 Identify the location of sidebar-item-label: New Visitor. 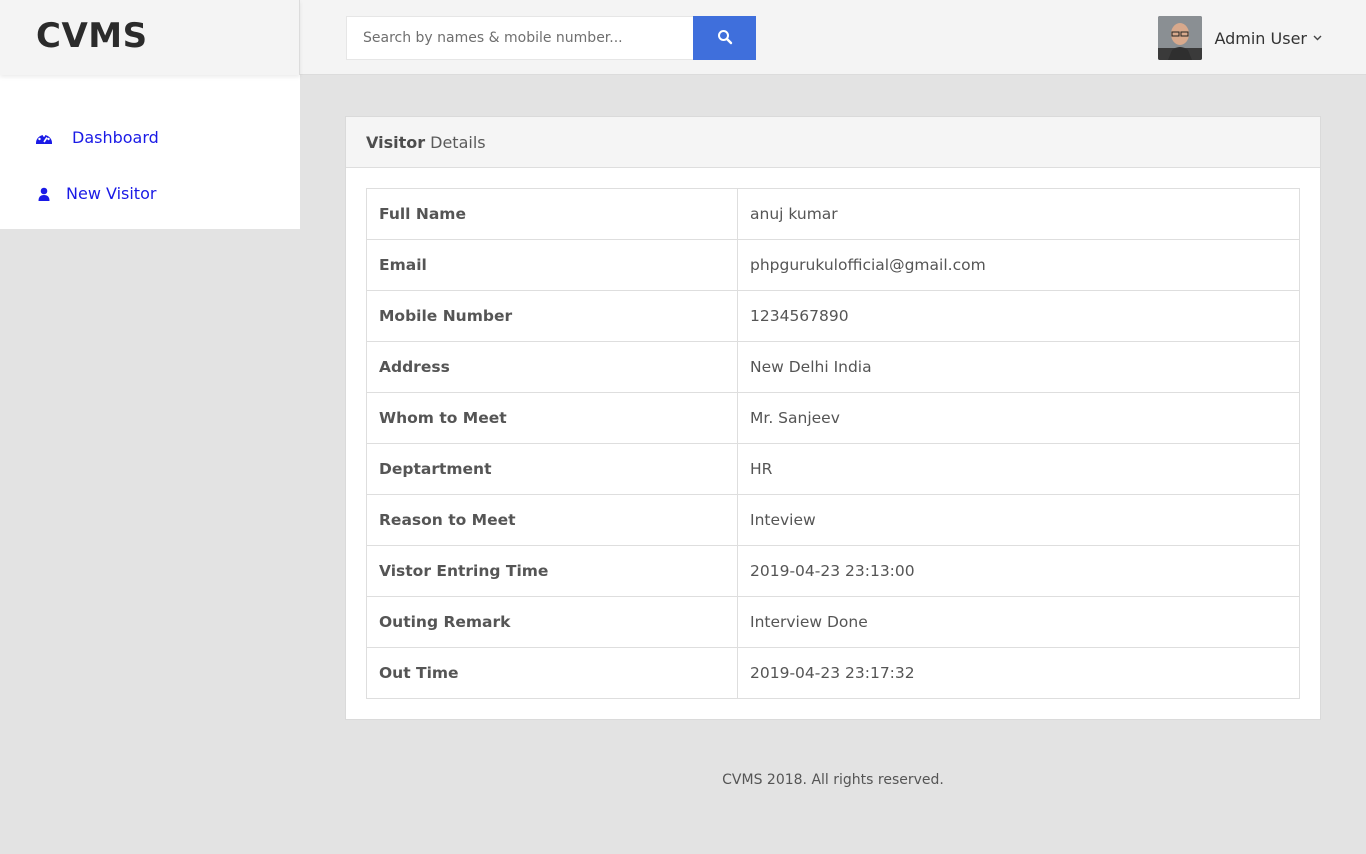
(111, 193).